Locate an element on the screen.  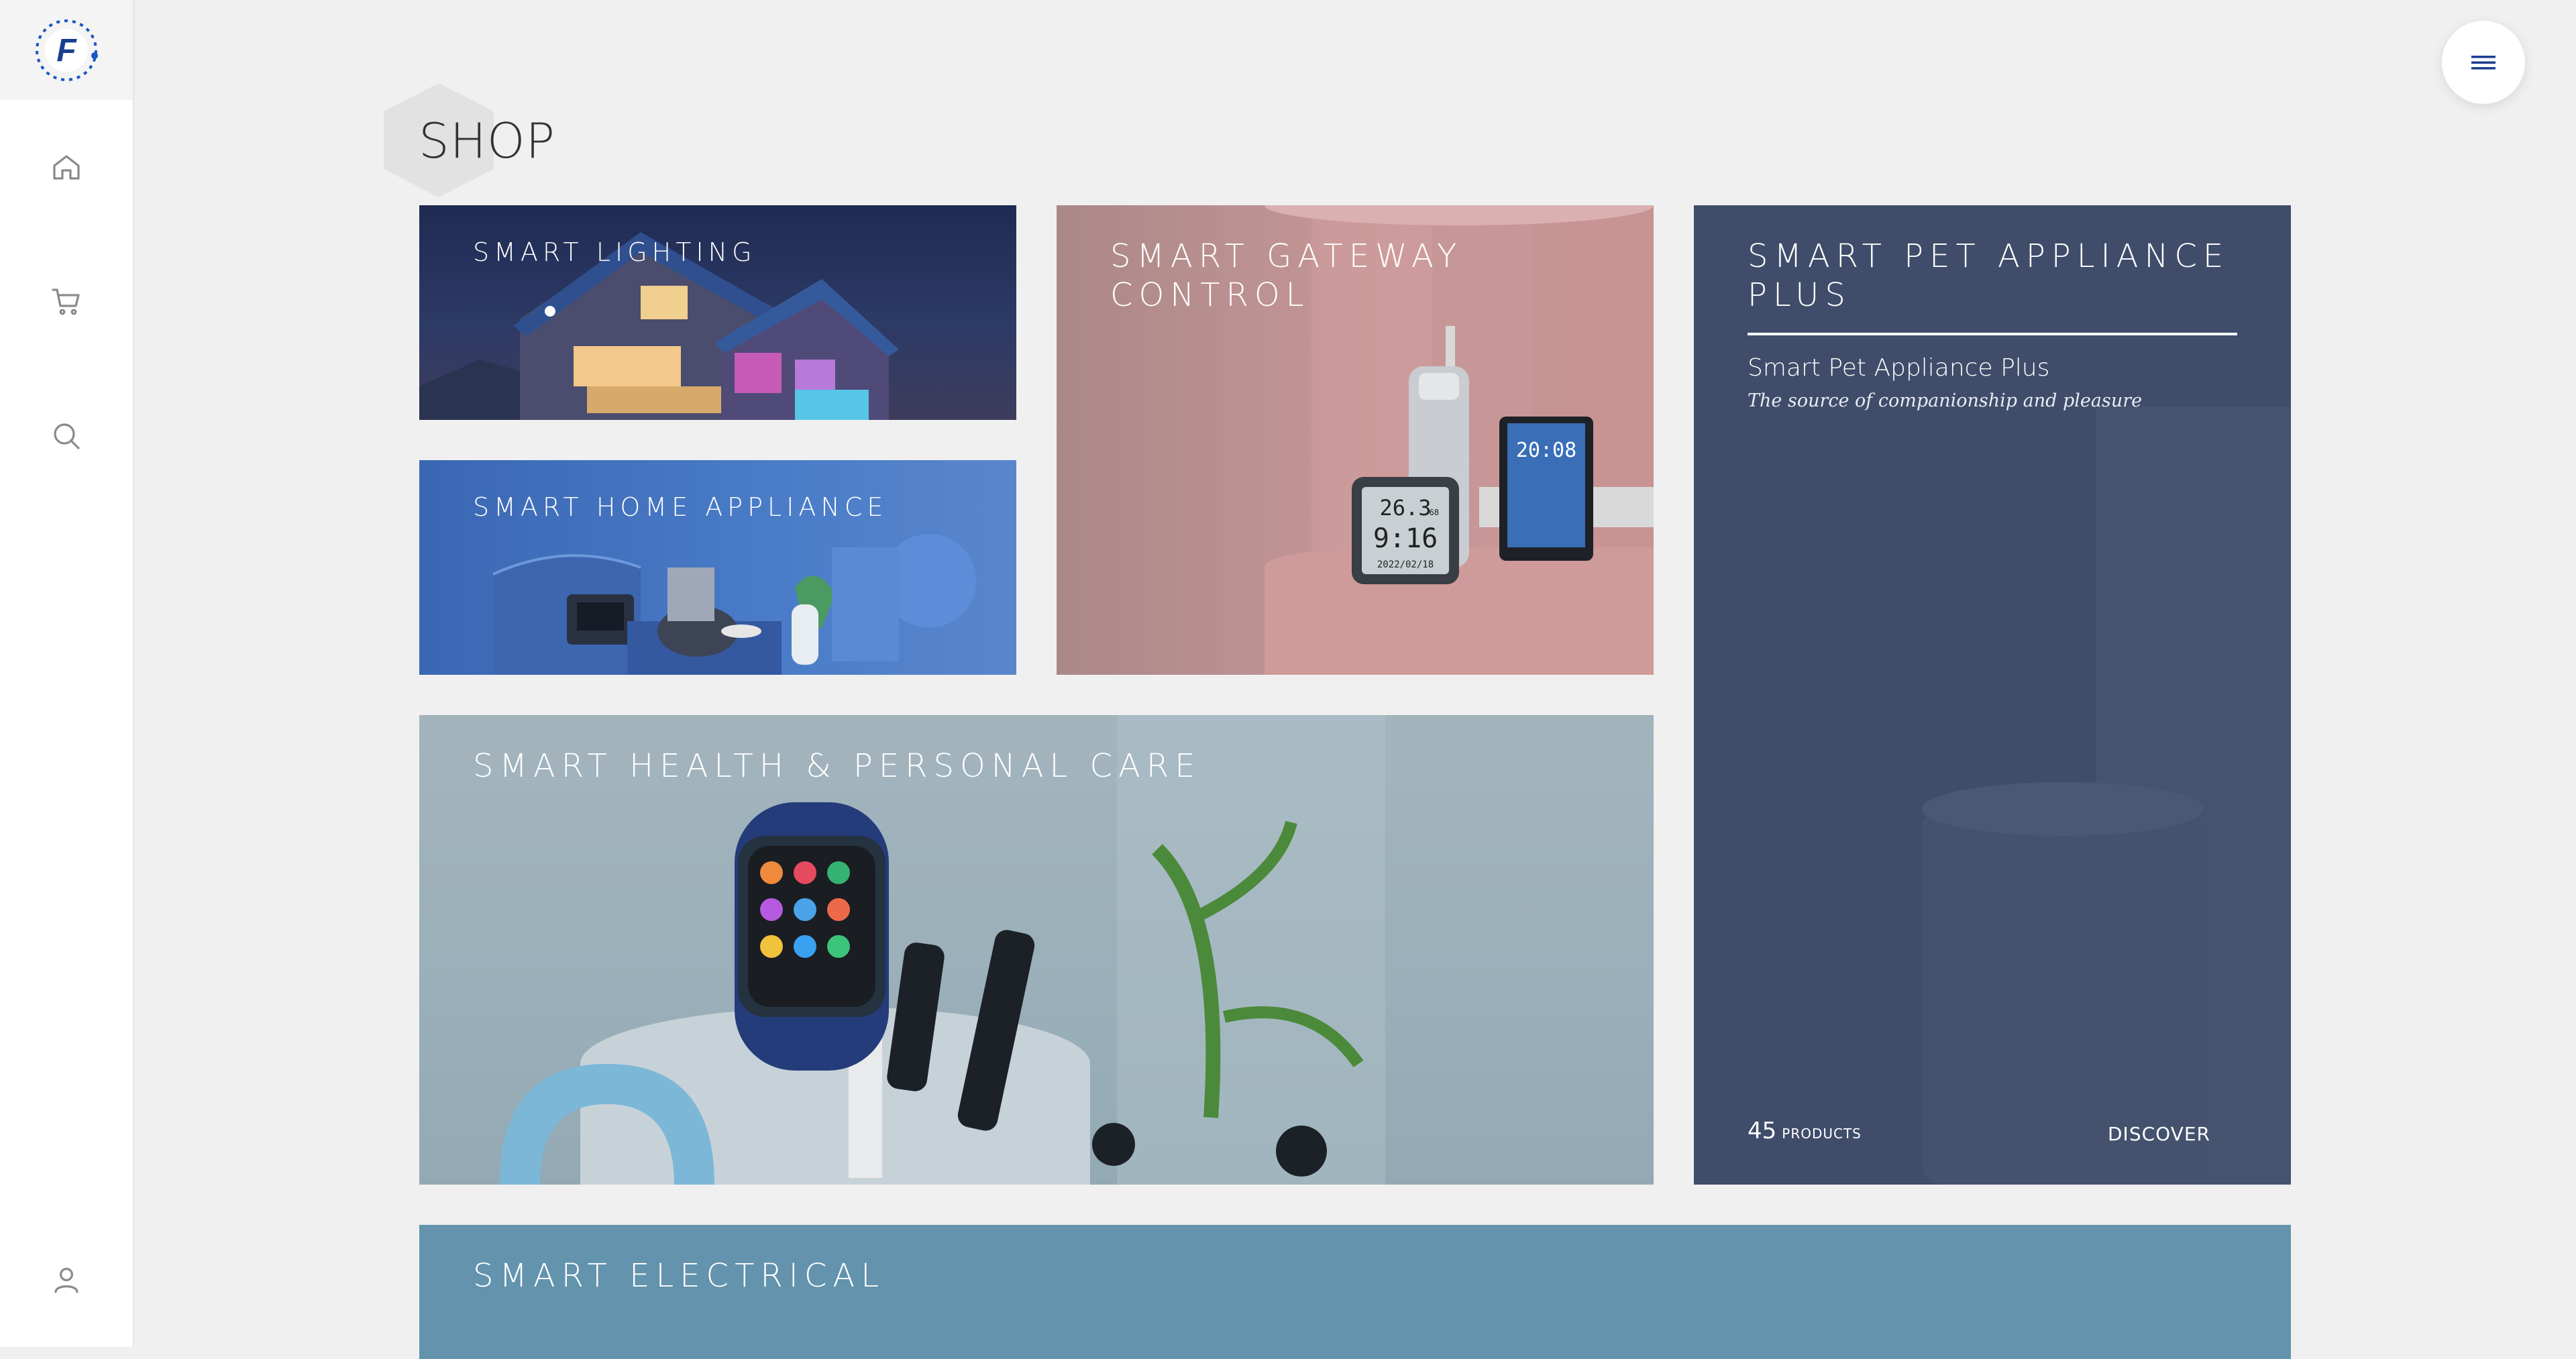
product-count-unit: PRODUCTS is located at coordinates (1822, 1134).